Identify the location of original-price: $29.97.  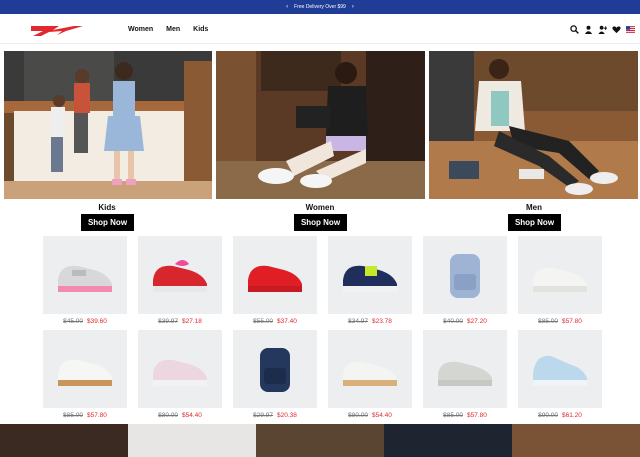
(263, 415).